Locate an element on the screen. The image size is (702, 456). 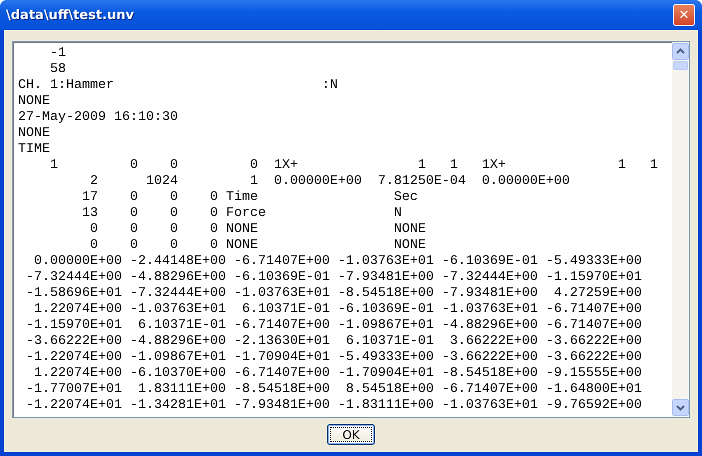
text-line: 0.00000E+00 -2.44148E+00 -6.71407E+00 -1.03763E+01 -6.10369E-01 -5.49333E+00 is located at coordinates (337, 262).